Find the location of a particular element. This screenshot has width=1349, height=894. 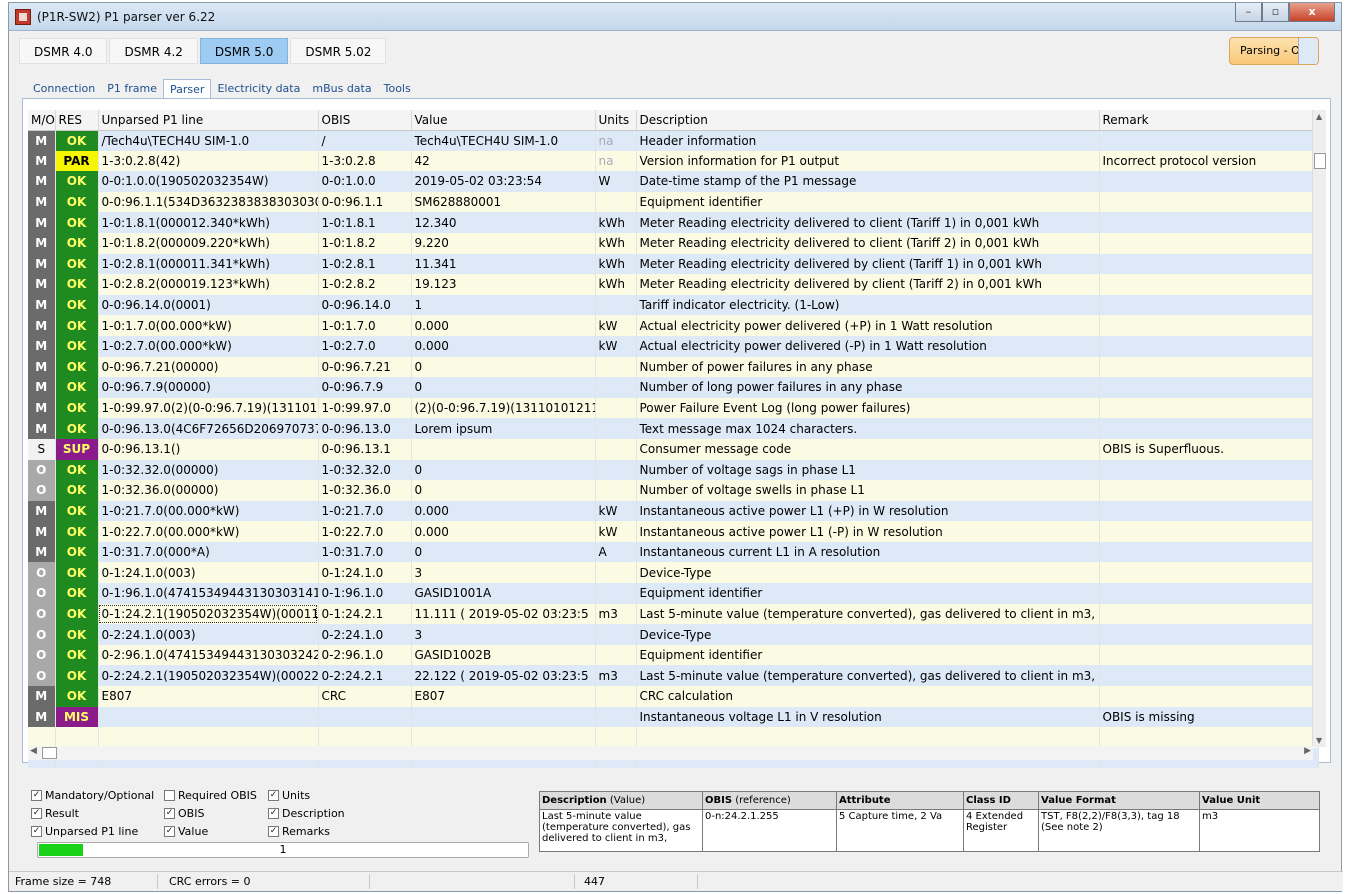

cell-obis: 1-0:22.7.0 is located at coordinates (365, 531).